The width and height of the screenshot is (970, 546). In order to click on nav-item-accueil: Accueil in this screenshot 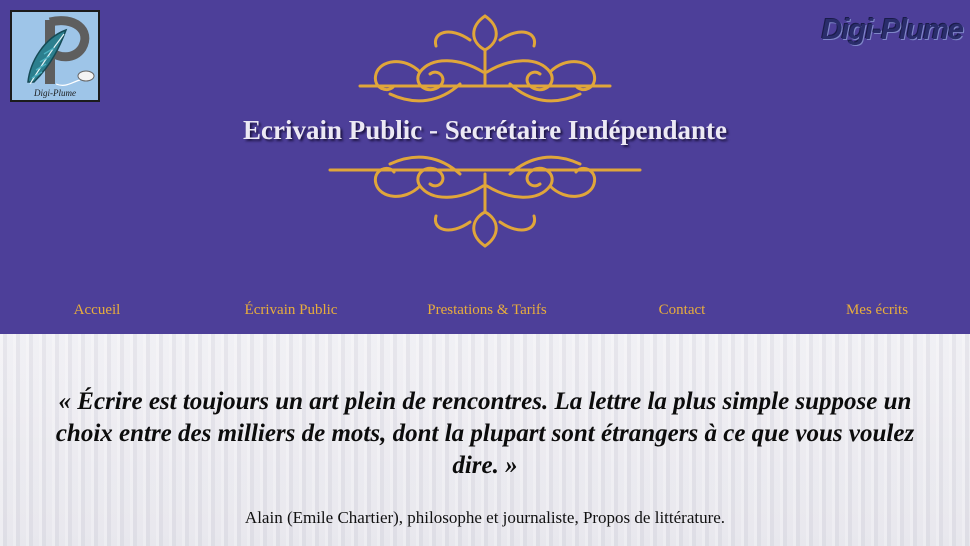, I will do `click(97, 310)`.